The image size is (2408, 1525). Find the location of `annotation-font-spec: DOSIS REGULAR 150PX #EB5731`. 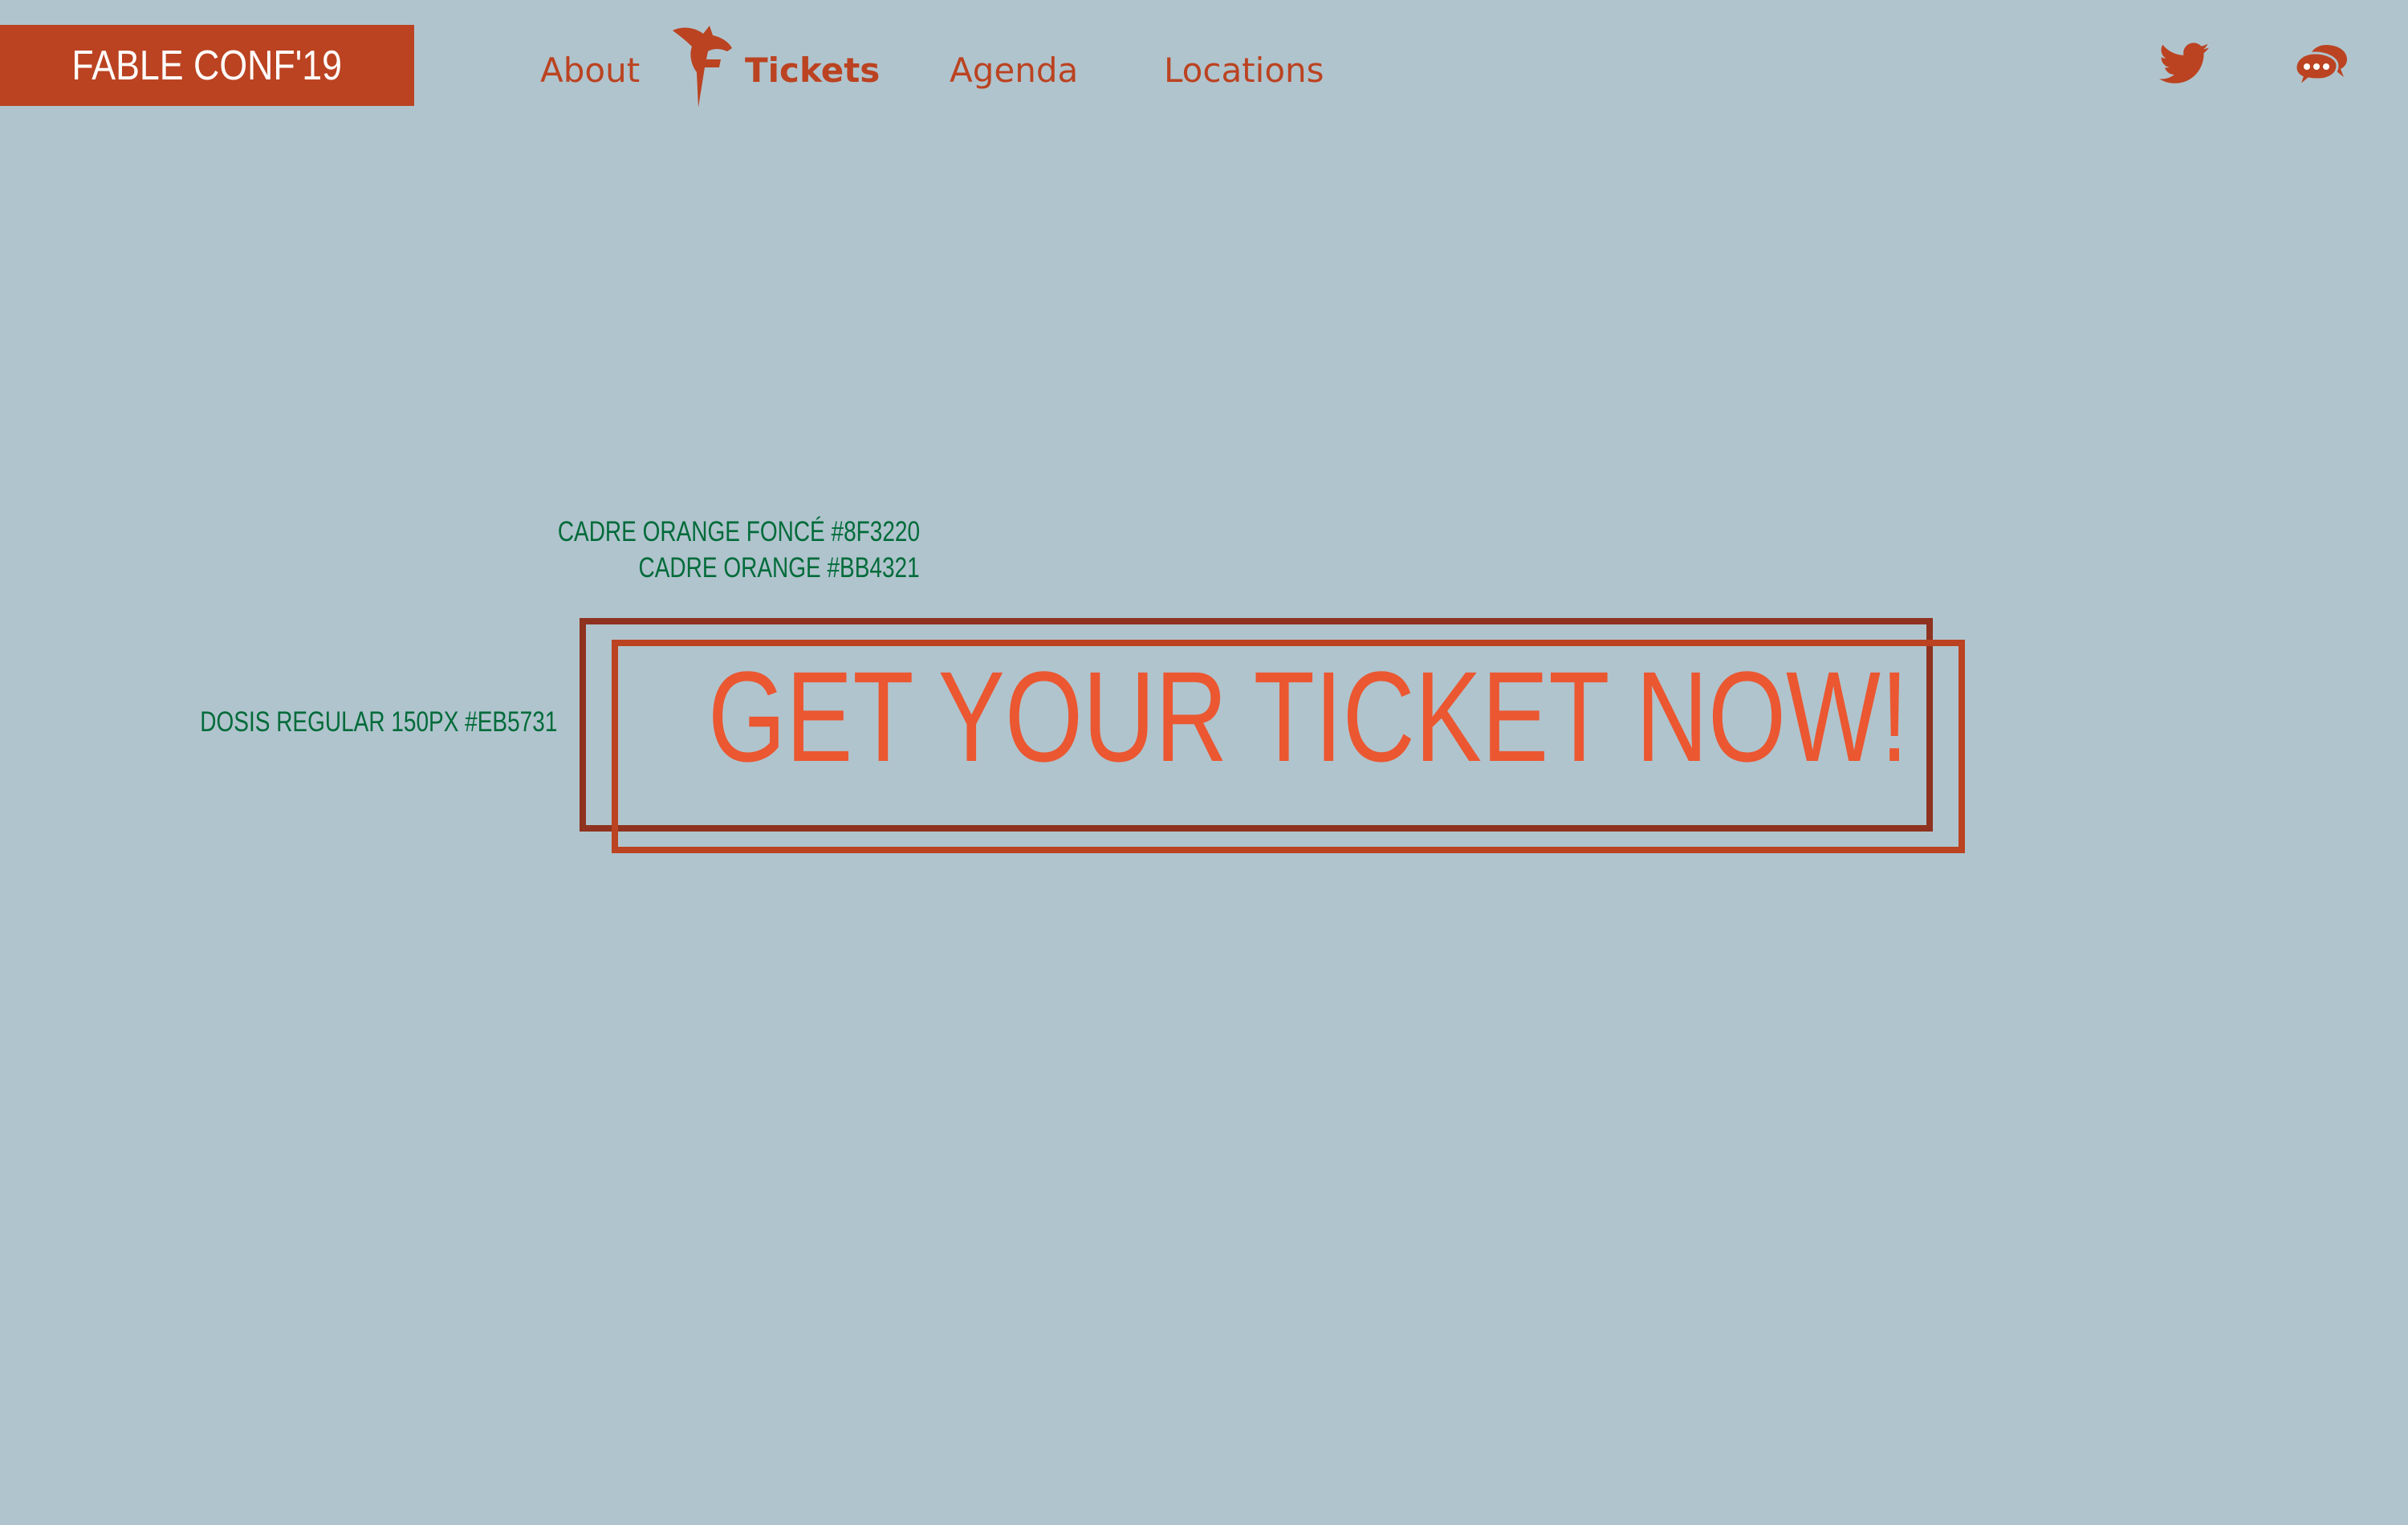

annotation-font-spec: DOSIS REGULAR 150PX #EB5731 is located at coordinates (378, 722).